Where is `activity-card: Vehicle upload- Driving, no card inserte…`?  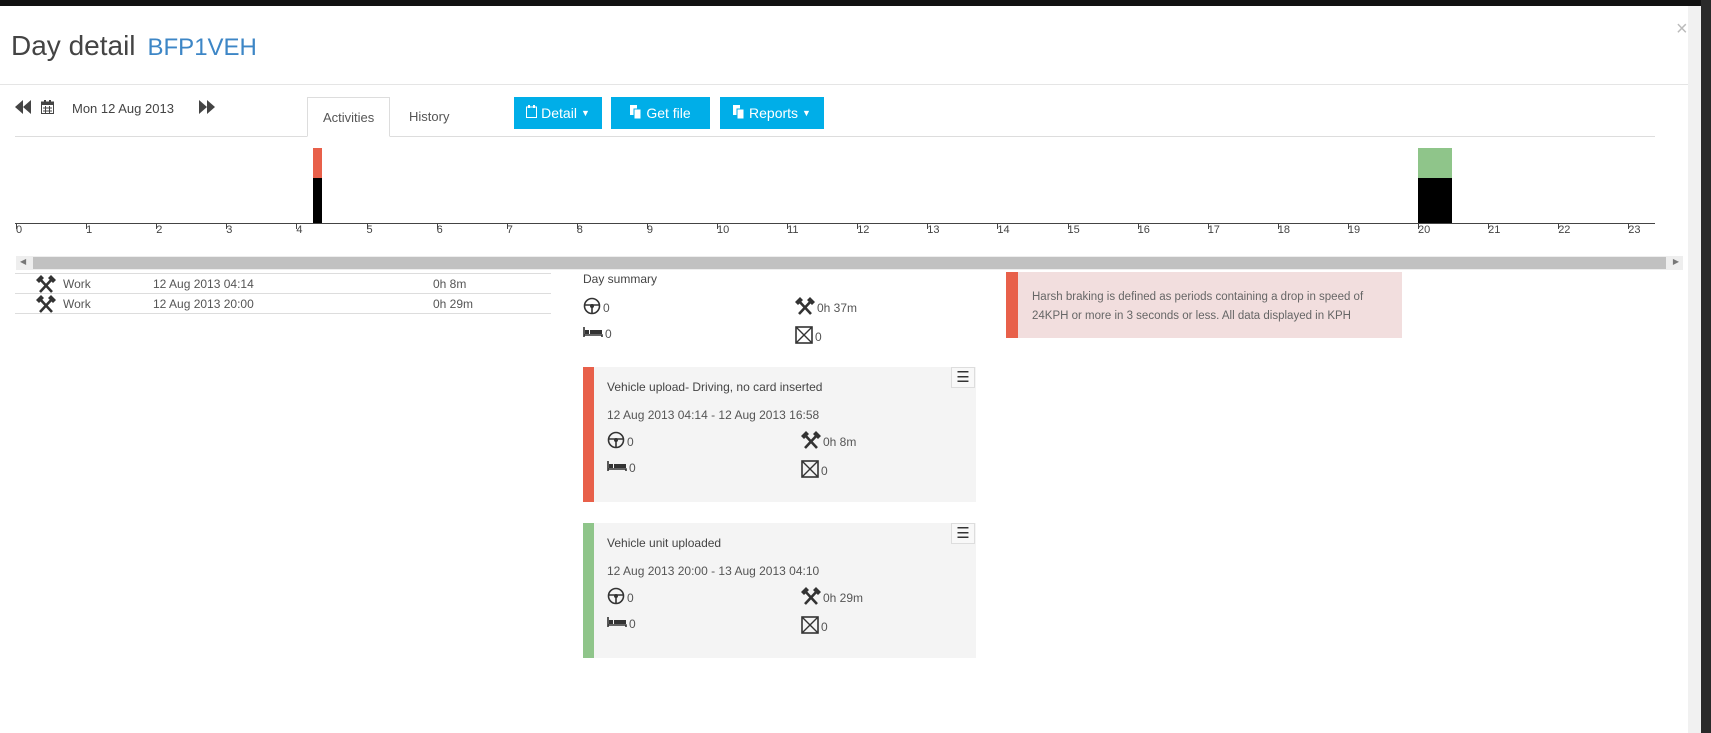 activity-card: Vehicle upload- Driving, no card inserte… is located at coordinates (779, 434).